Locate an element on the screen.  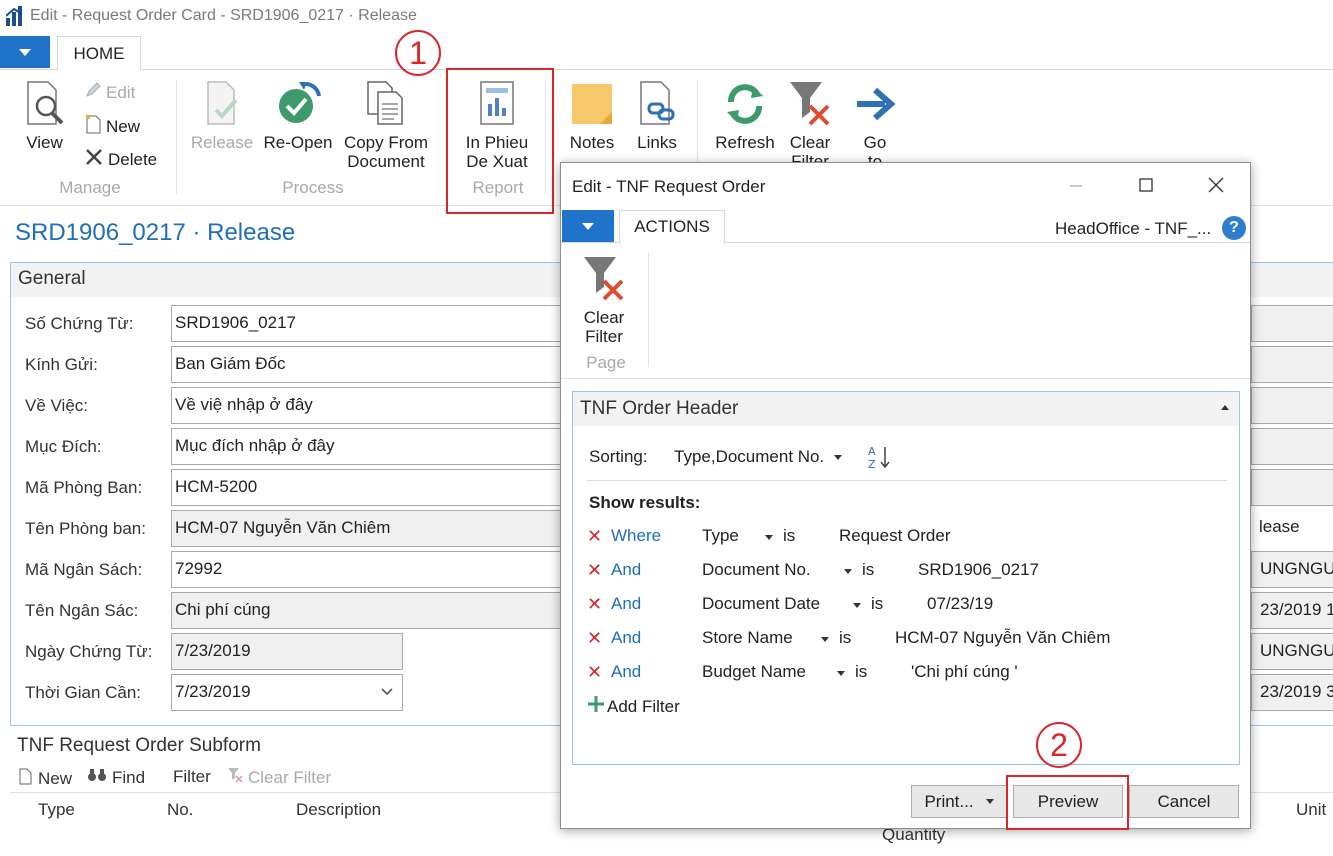
release-button: Release is located at coordinates (222, 116).